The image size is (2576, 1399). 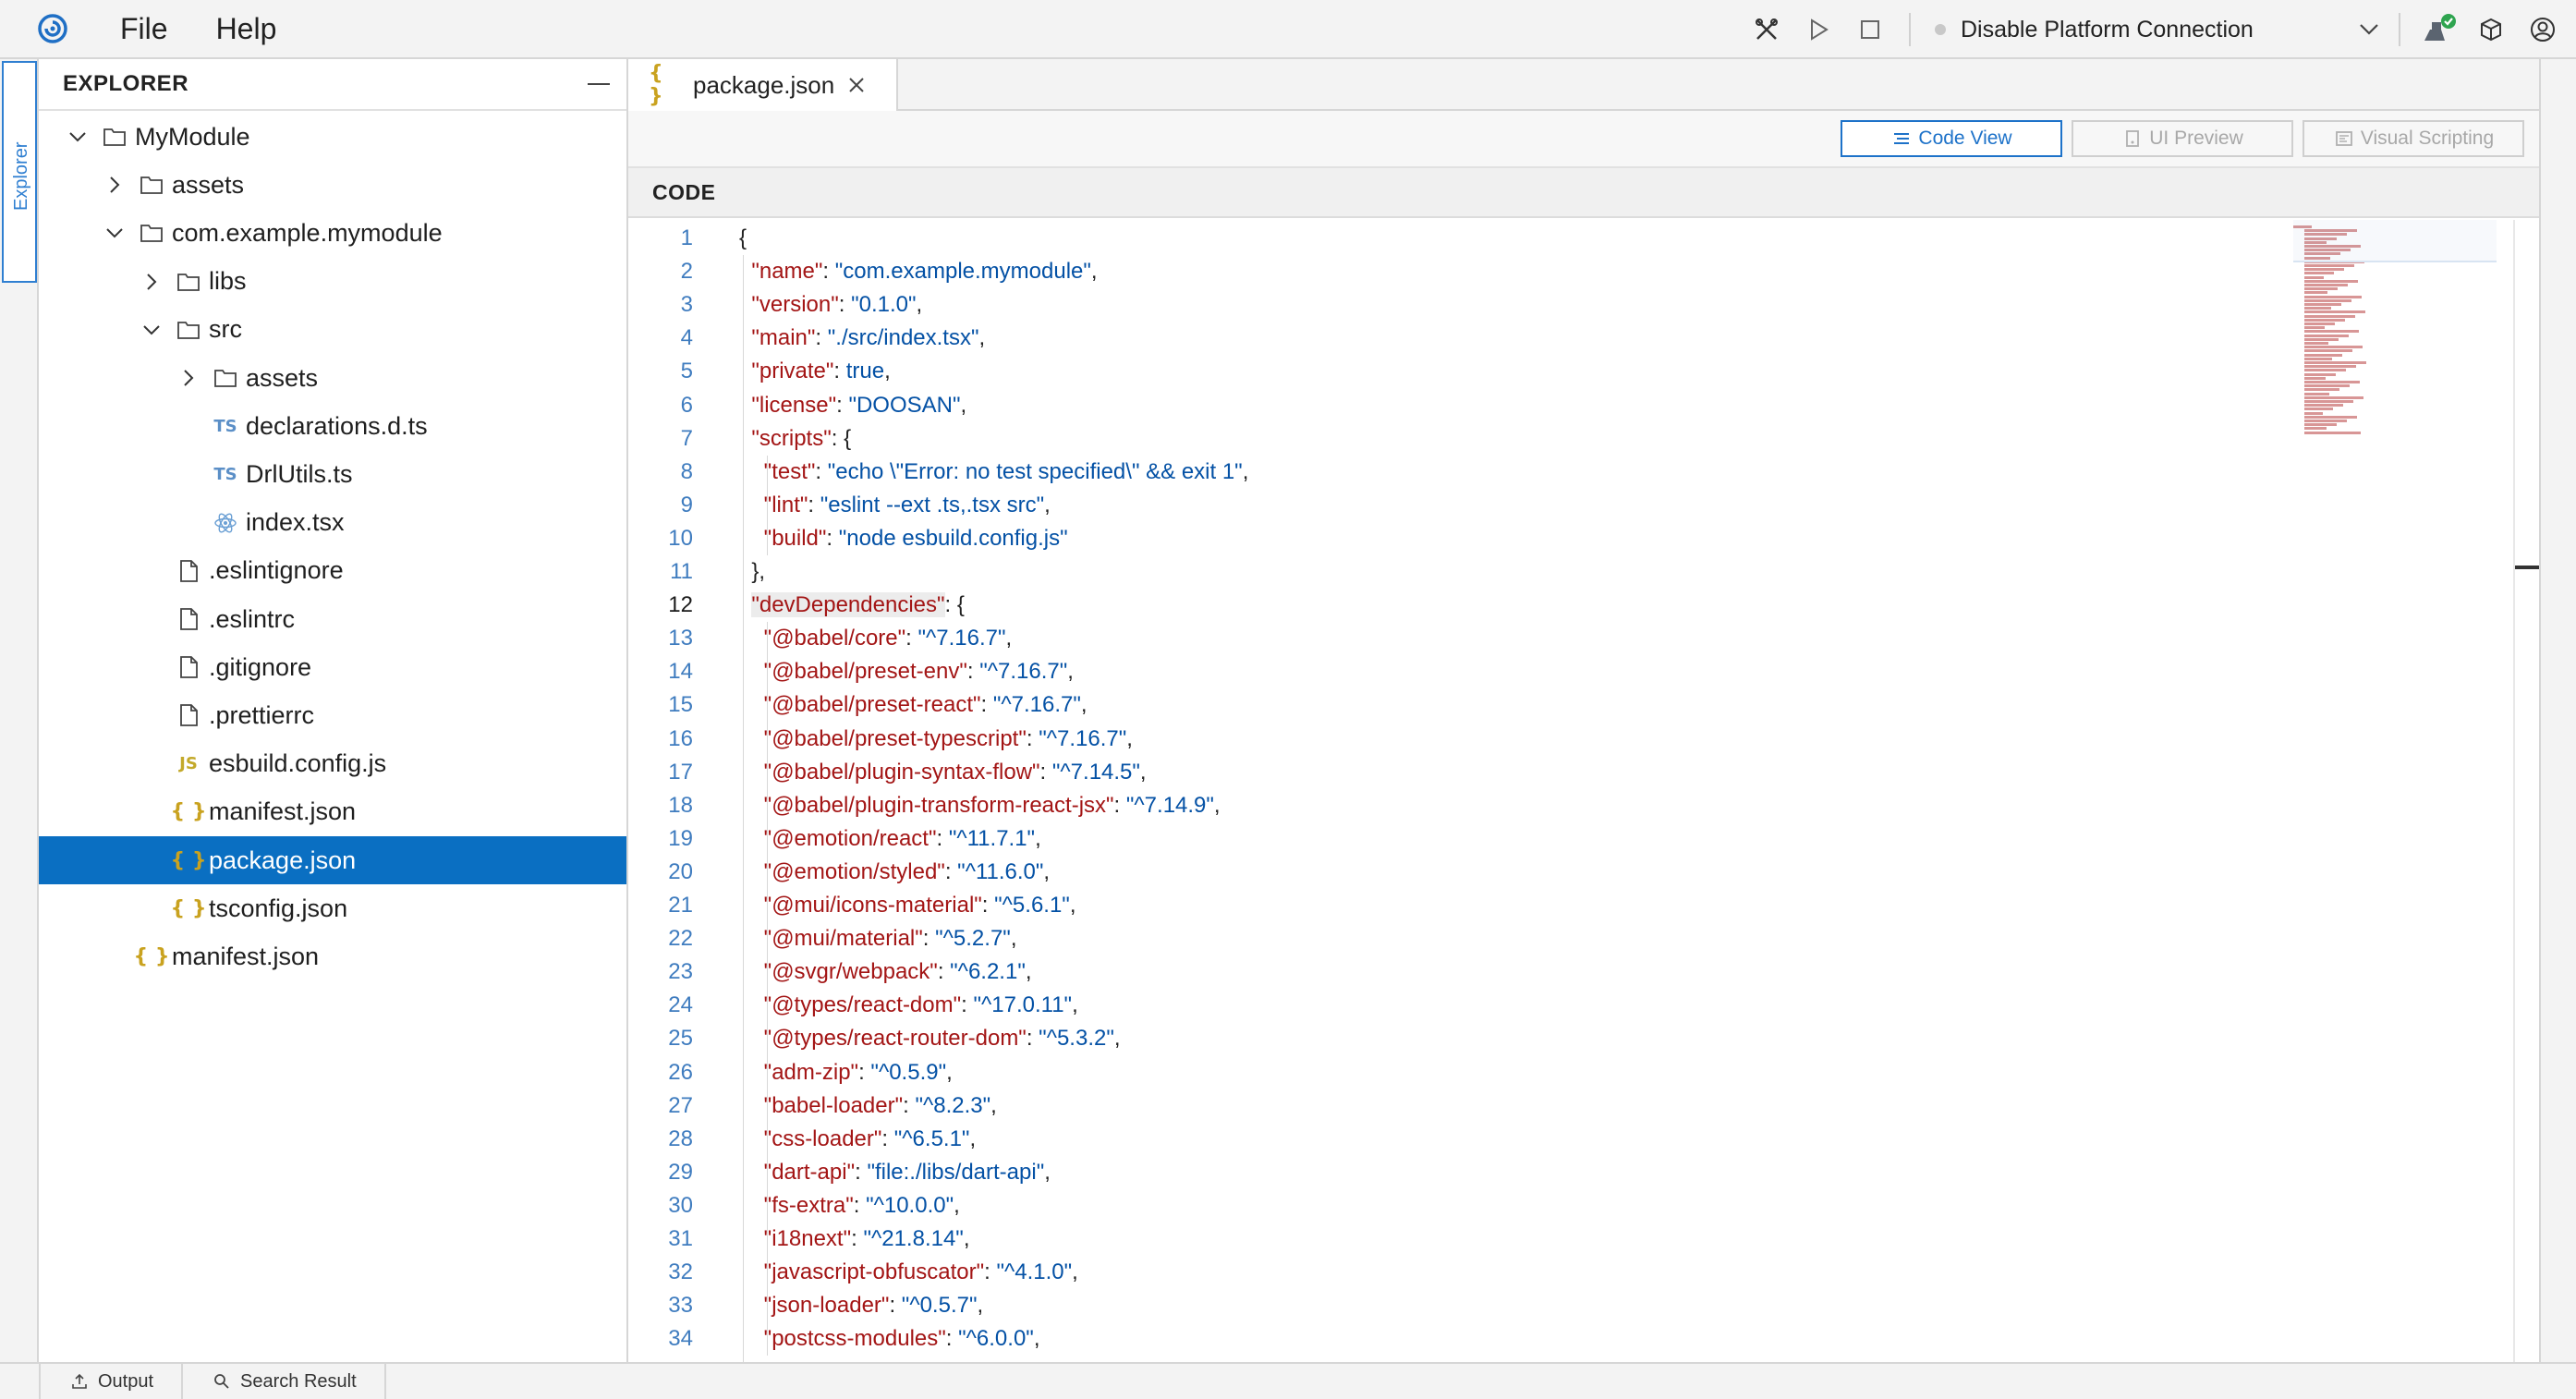 I want to click on ui-preview-button: UI Preview, so click(x=2182, y=138).